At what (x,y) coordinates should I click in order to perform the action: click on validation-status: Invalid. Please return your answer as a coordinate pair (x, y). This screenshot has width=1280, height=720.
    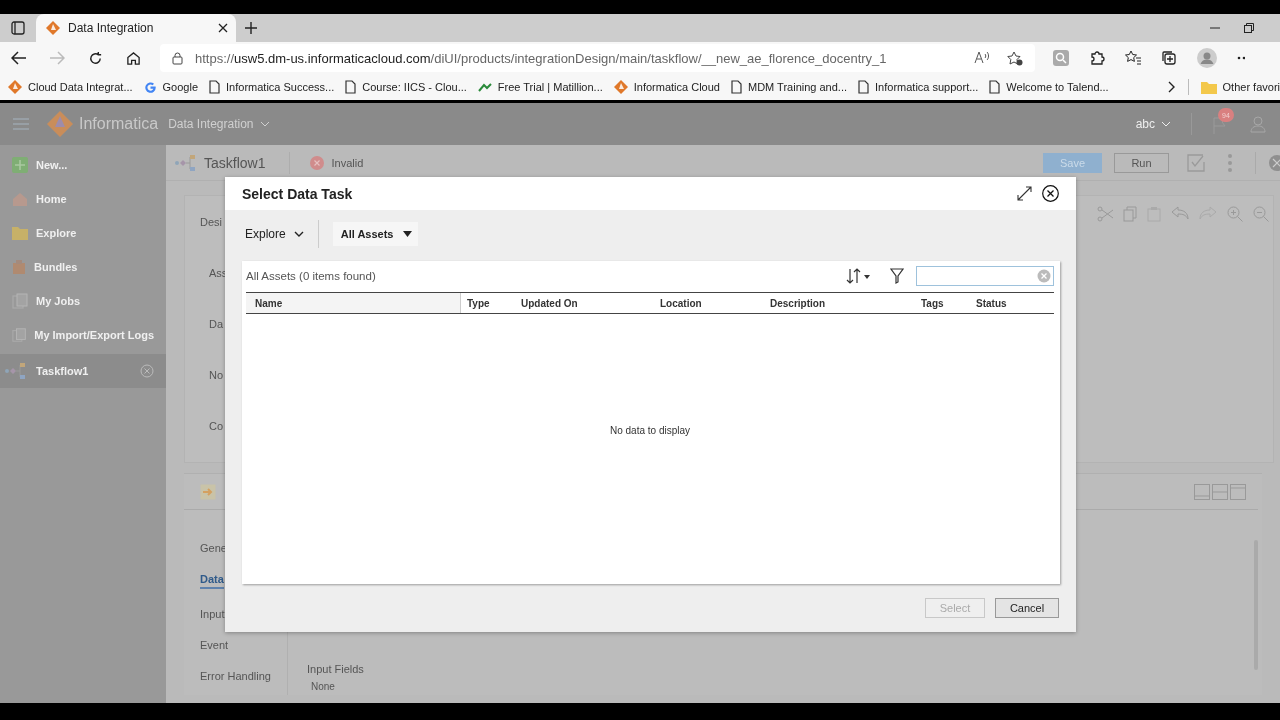
    Looking at the image, I should click on (326, 162).